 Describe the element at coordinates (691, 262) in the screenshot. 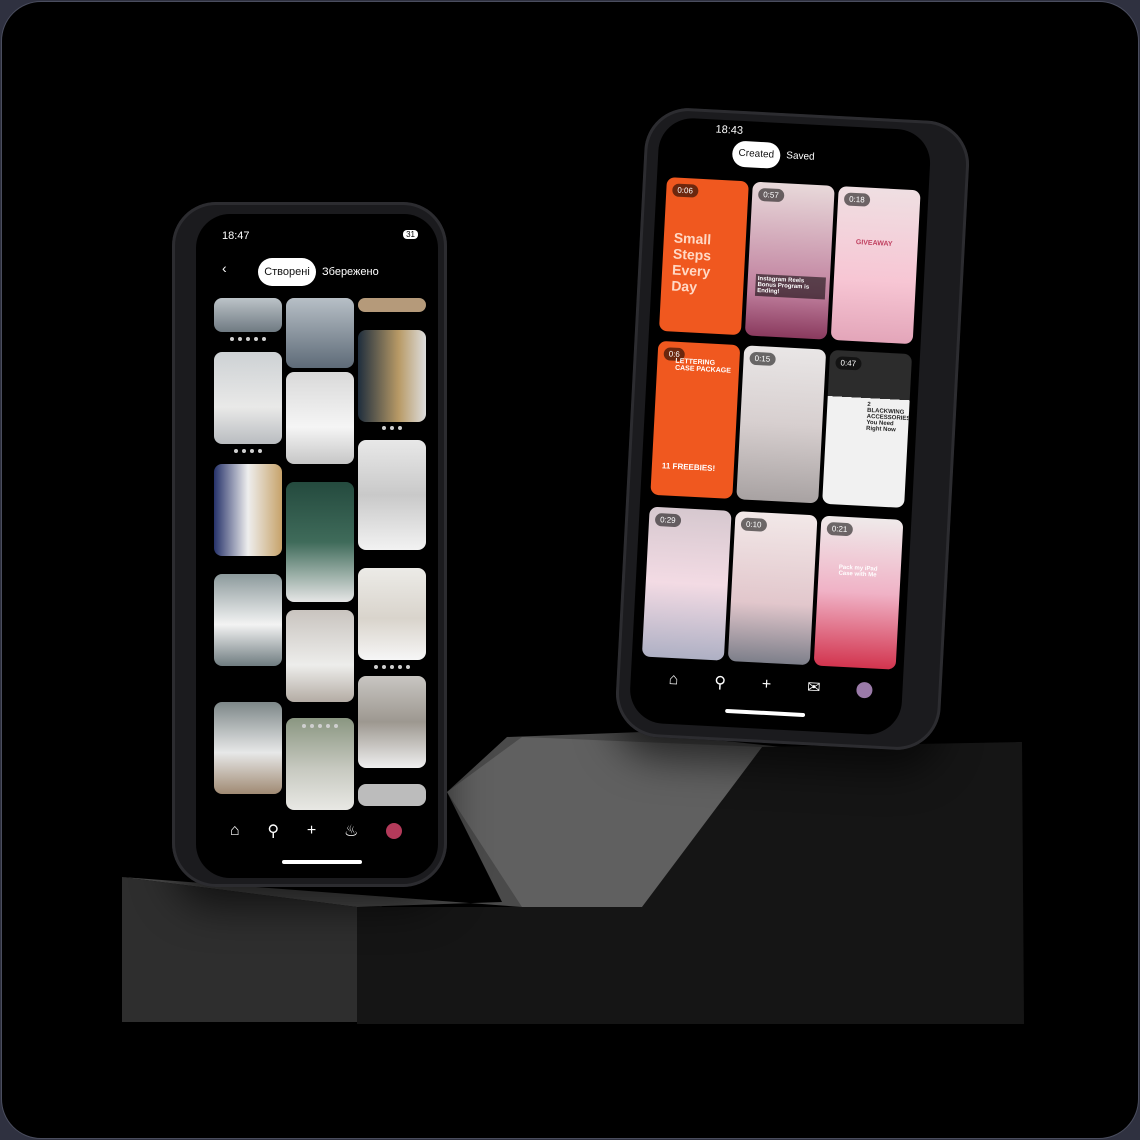

I see `tile-caption: Small Steps Every Day` at that location.